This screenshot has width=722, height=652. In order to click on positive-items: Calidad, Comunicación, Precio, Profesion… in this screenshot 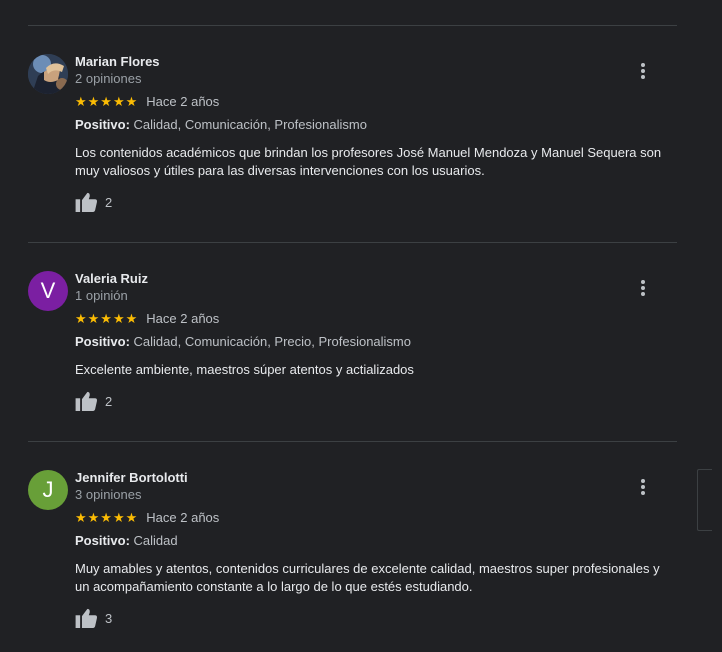, I will do `click(272, 341)`.